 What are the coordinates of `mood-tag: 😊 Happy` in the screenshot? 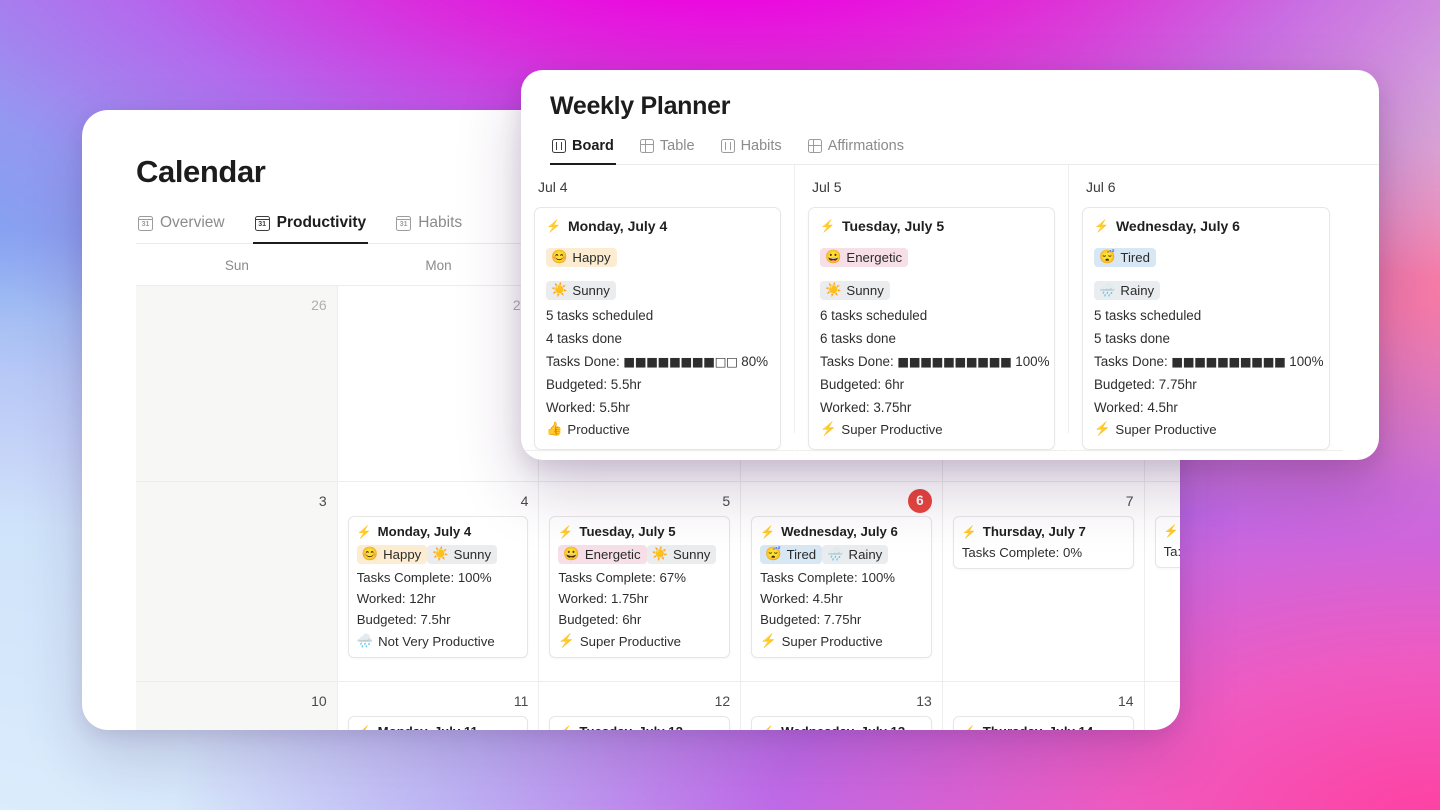 It's located at (581, 257).